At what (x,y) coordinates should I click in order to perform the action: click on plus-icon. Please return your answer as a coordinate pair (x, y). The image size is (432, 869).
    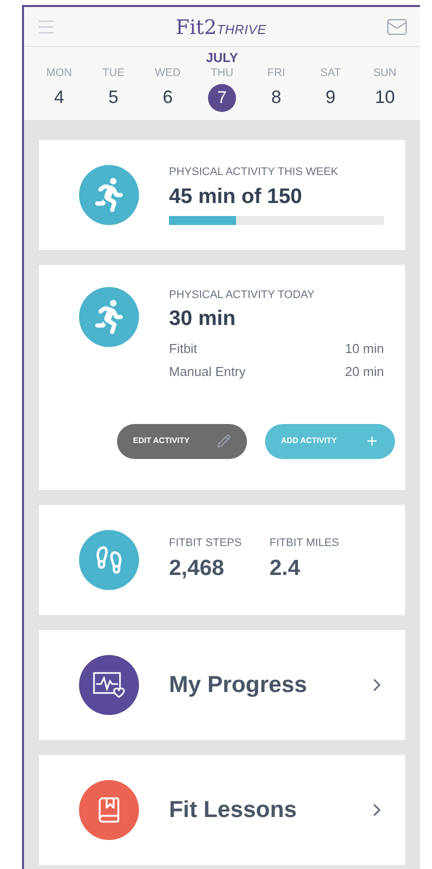
    Looking at the image, I should click on (372, 441).